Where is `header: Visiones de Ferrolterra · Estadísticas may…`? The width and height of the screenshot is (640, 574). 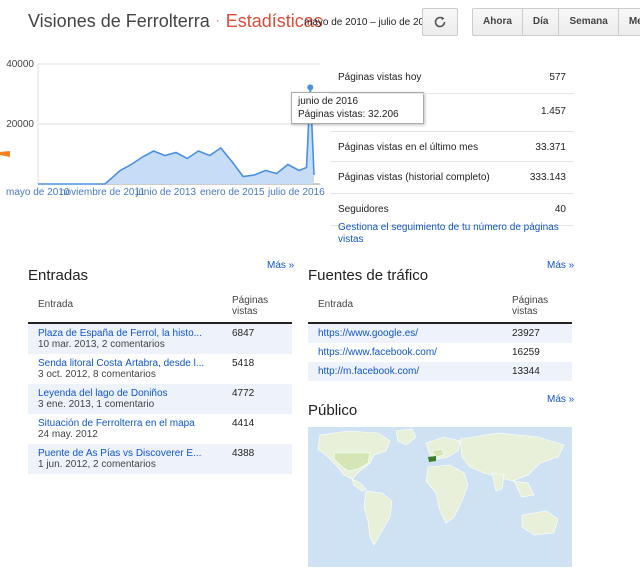
header: Visiones de Ferrolterra · Estadísticas may… is located at coordinates (320, 23).